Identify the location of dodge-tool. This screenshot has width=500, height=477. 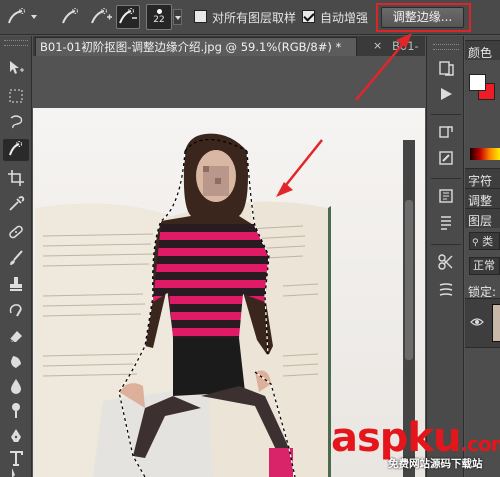
(16, 411).